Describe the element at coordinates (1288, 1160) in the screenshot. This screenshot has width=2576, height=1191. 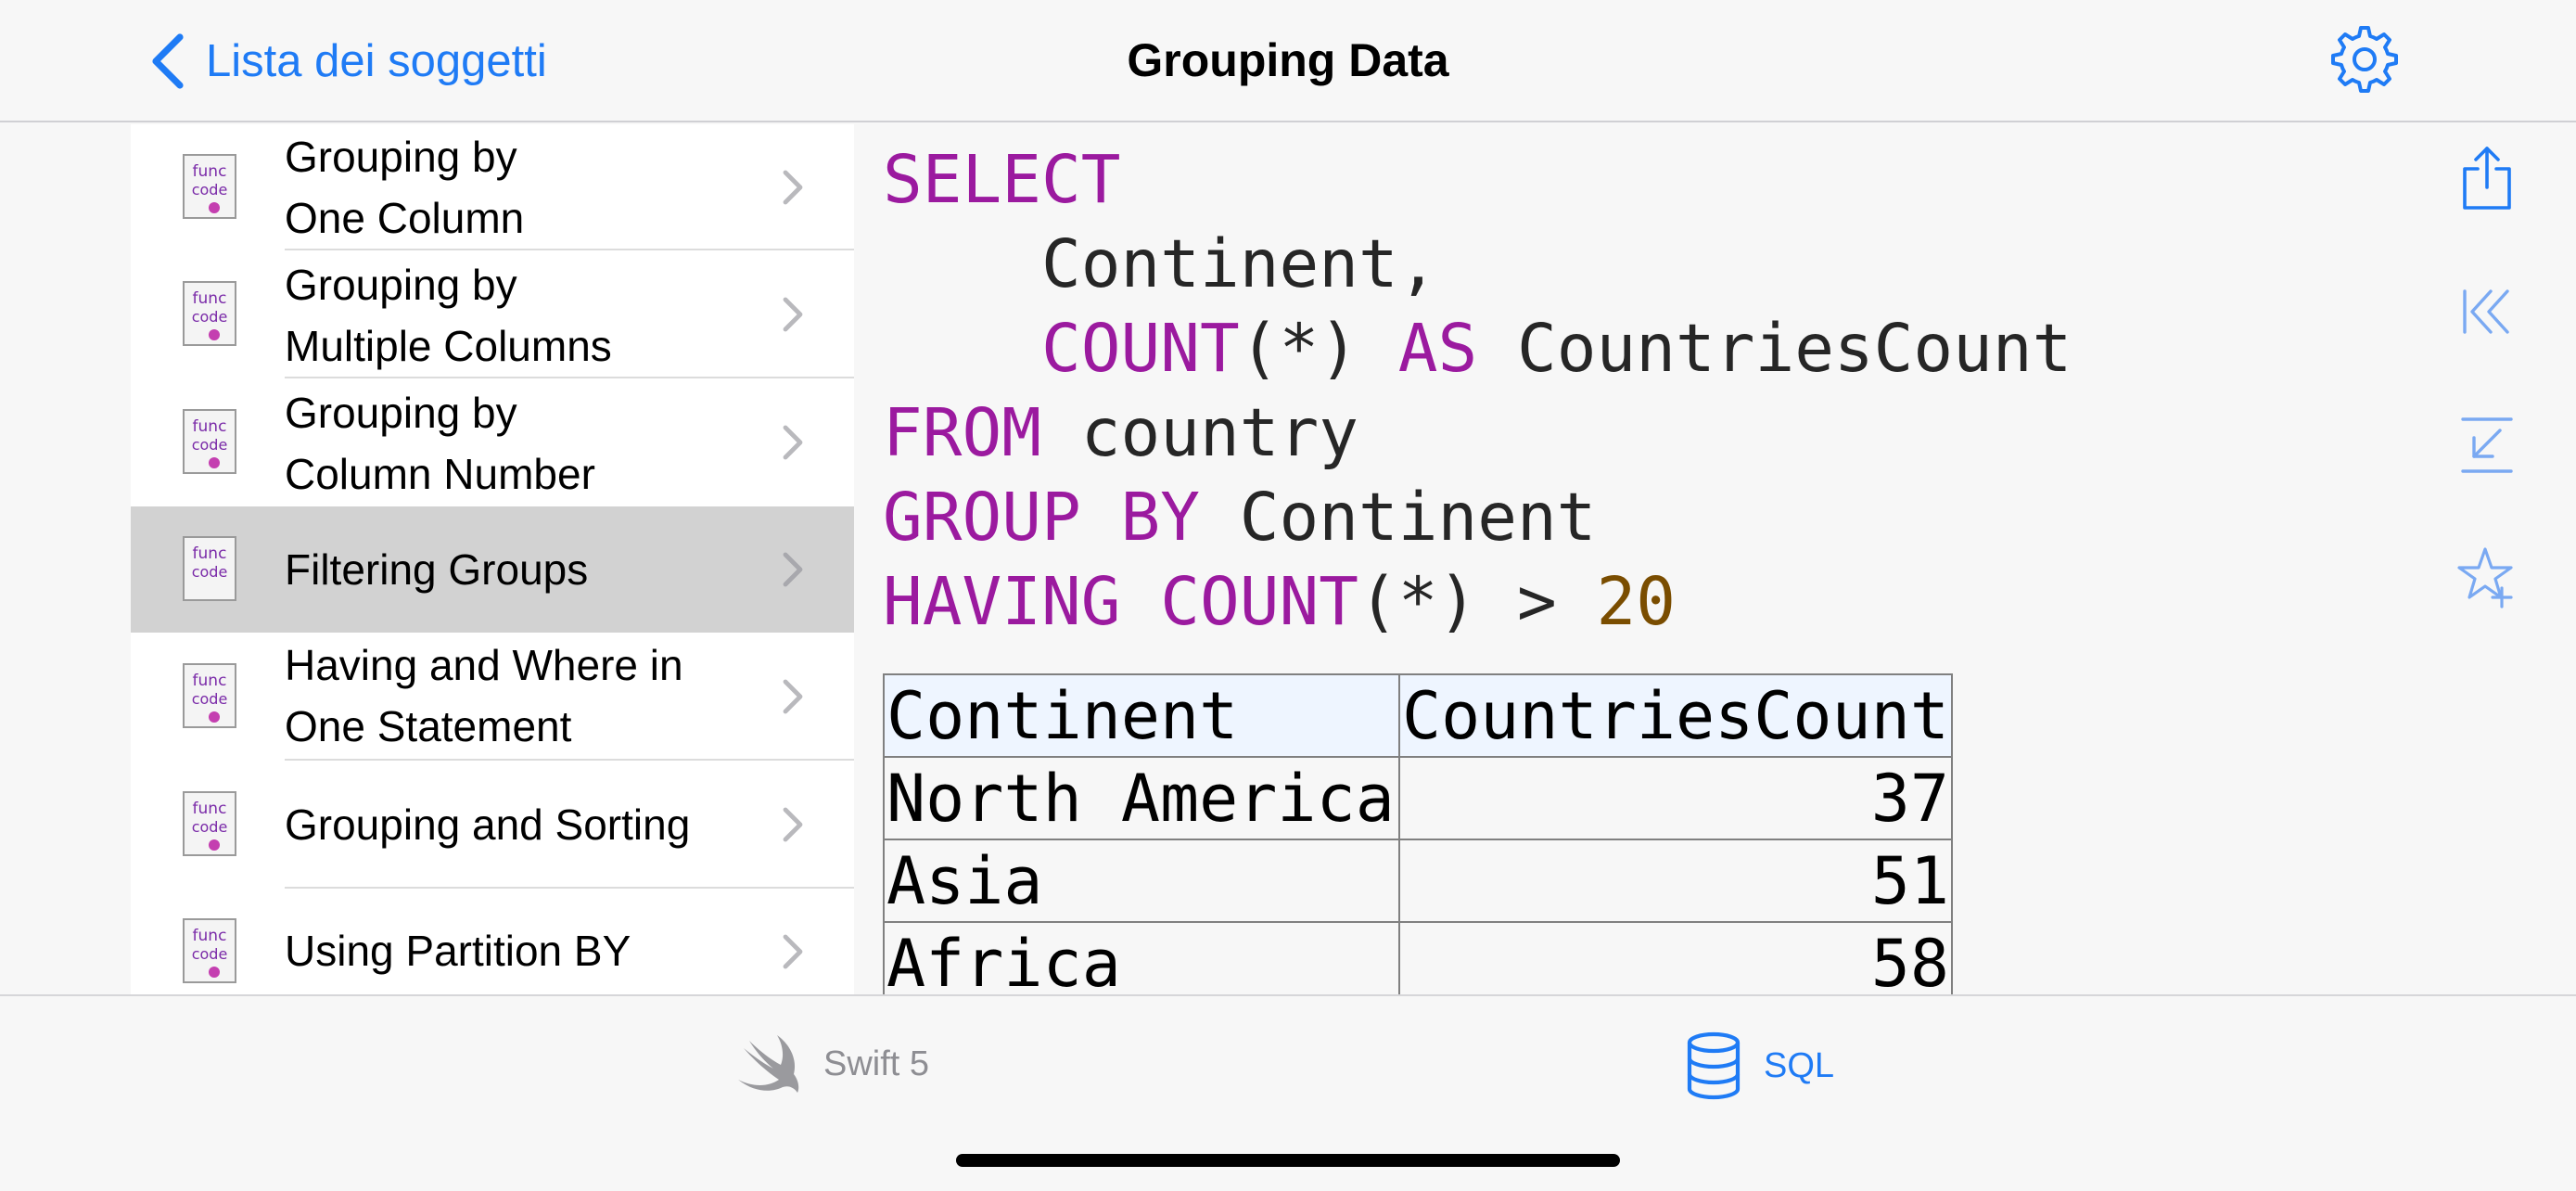
I see `home-indicator` at that location.